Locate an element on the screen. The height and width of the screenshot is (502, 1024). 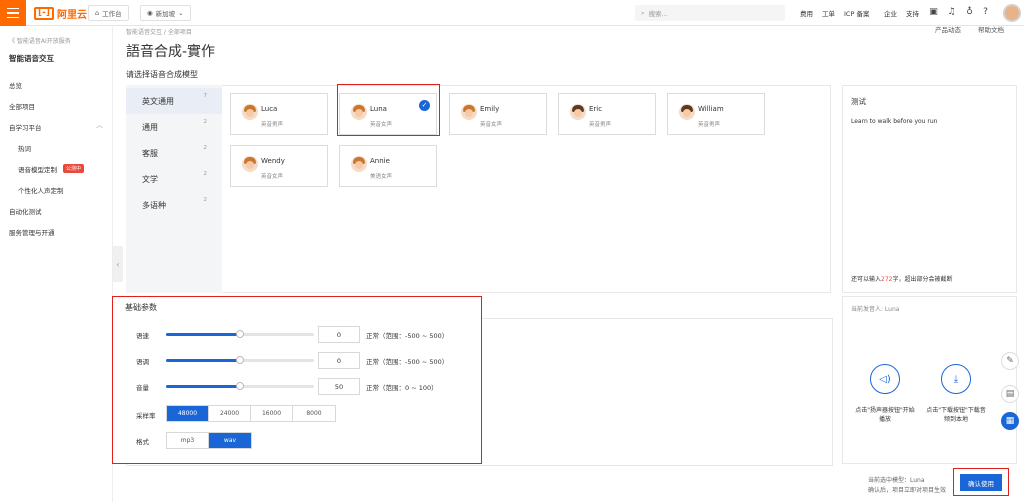
category-item: 文学 2 is located at coordinates (174, 179).